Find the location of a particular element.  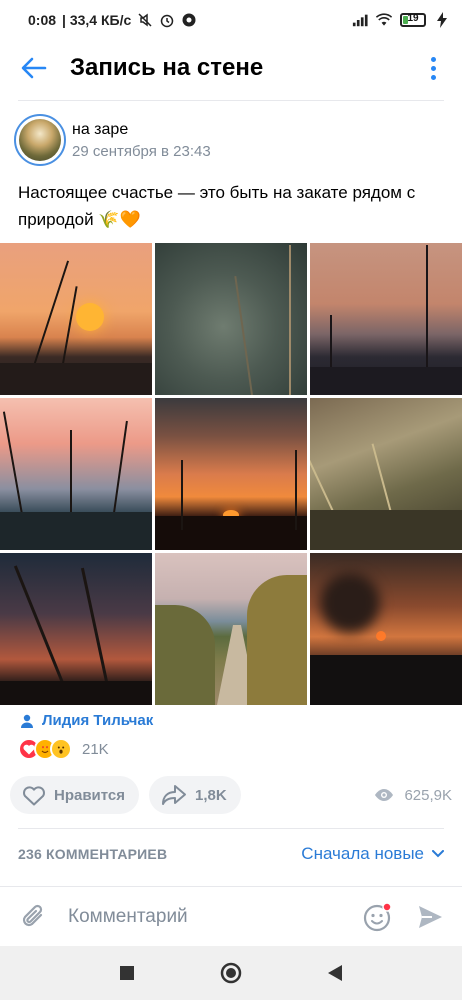

send-icon is located at coordinates (430, 916).